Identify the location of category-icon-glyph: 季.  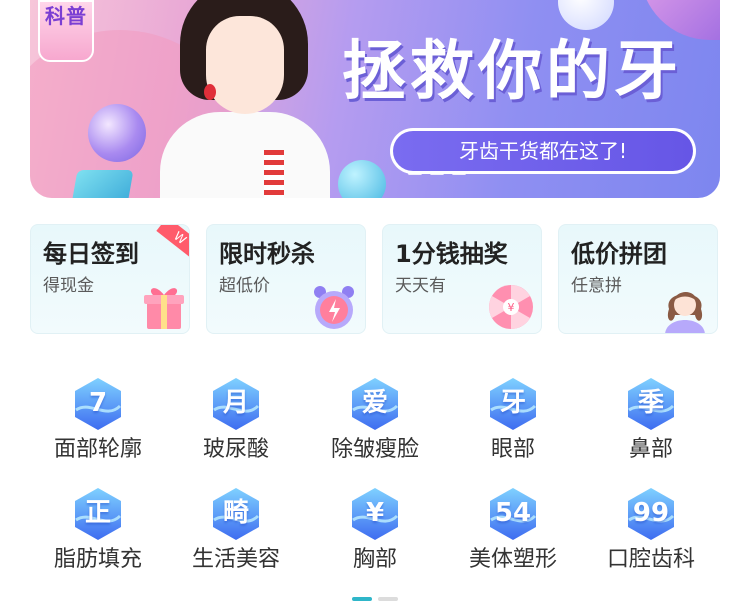
(650, 403).